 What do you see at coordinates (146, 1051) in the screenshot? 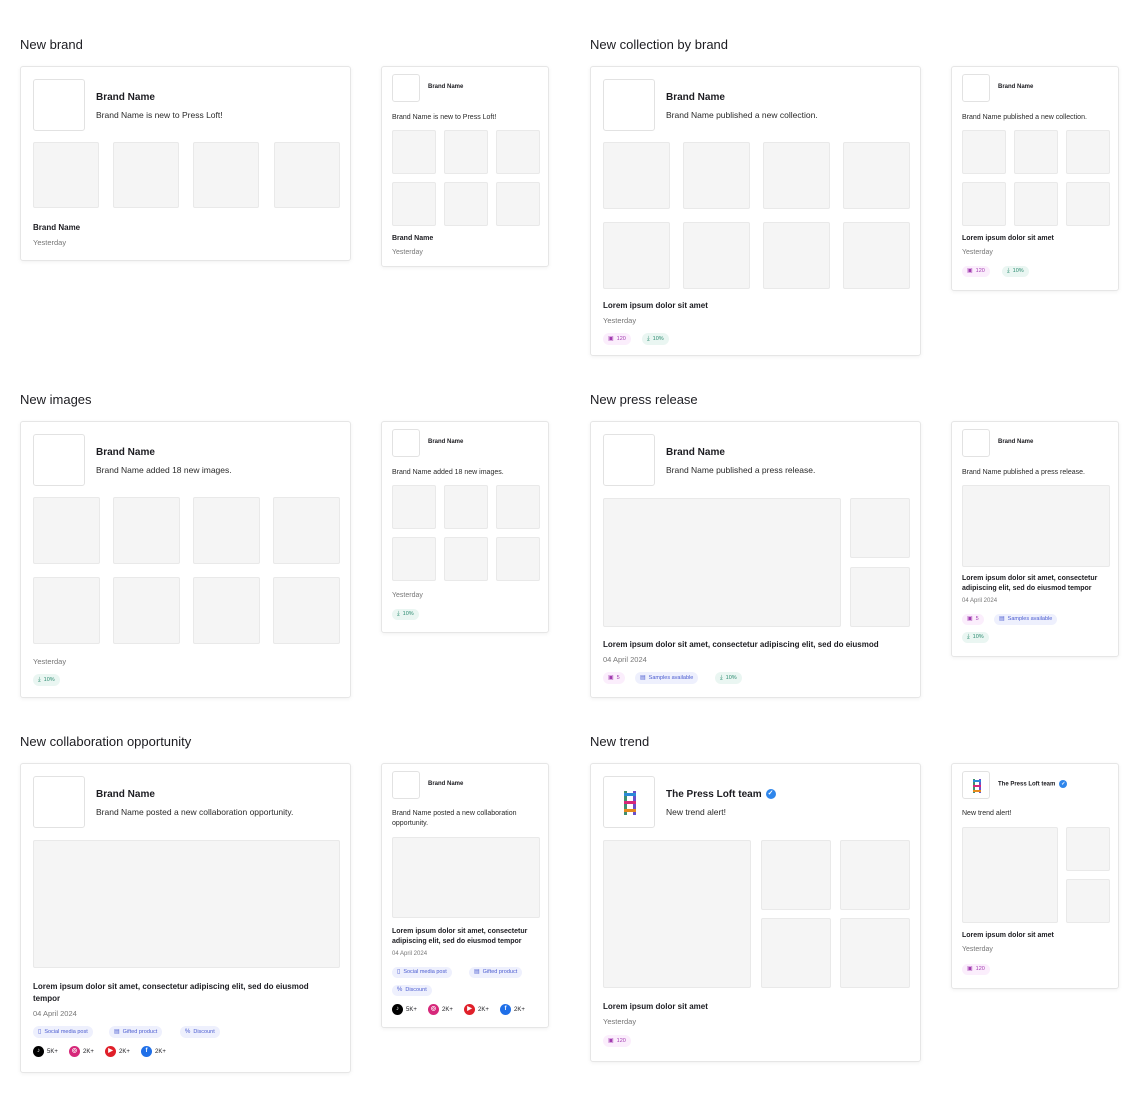
I see `facebook-icon: f` at bounding box center [146, 1051].